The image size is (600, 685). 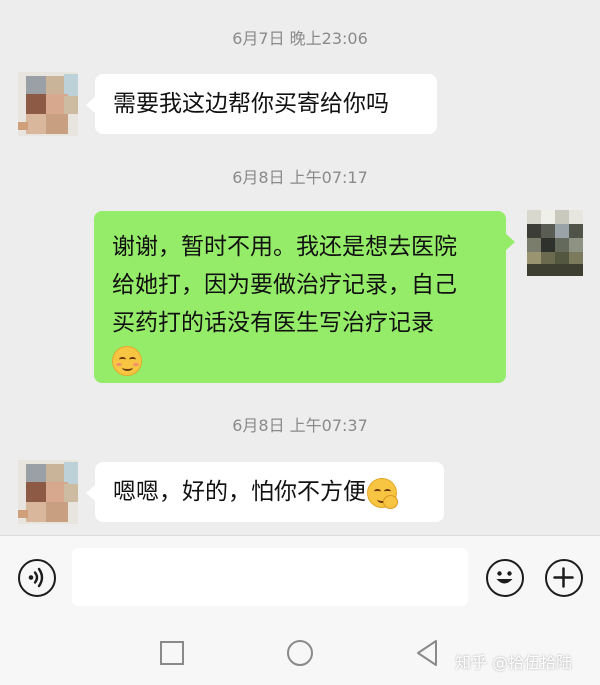 I want to click on home-icon, so click(x=300, y=653).